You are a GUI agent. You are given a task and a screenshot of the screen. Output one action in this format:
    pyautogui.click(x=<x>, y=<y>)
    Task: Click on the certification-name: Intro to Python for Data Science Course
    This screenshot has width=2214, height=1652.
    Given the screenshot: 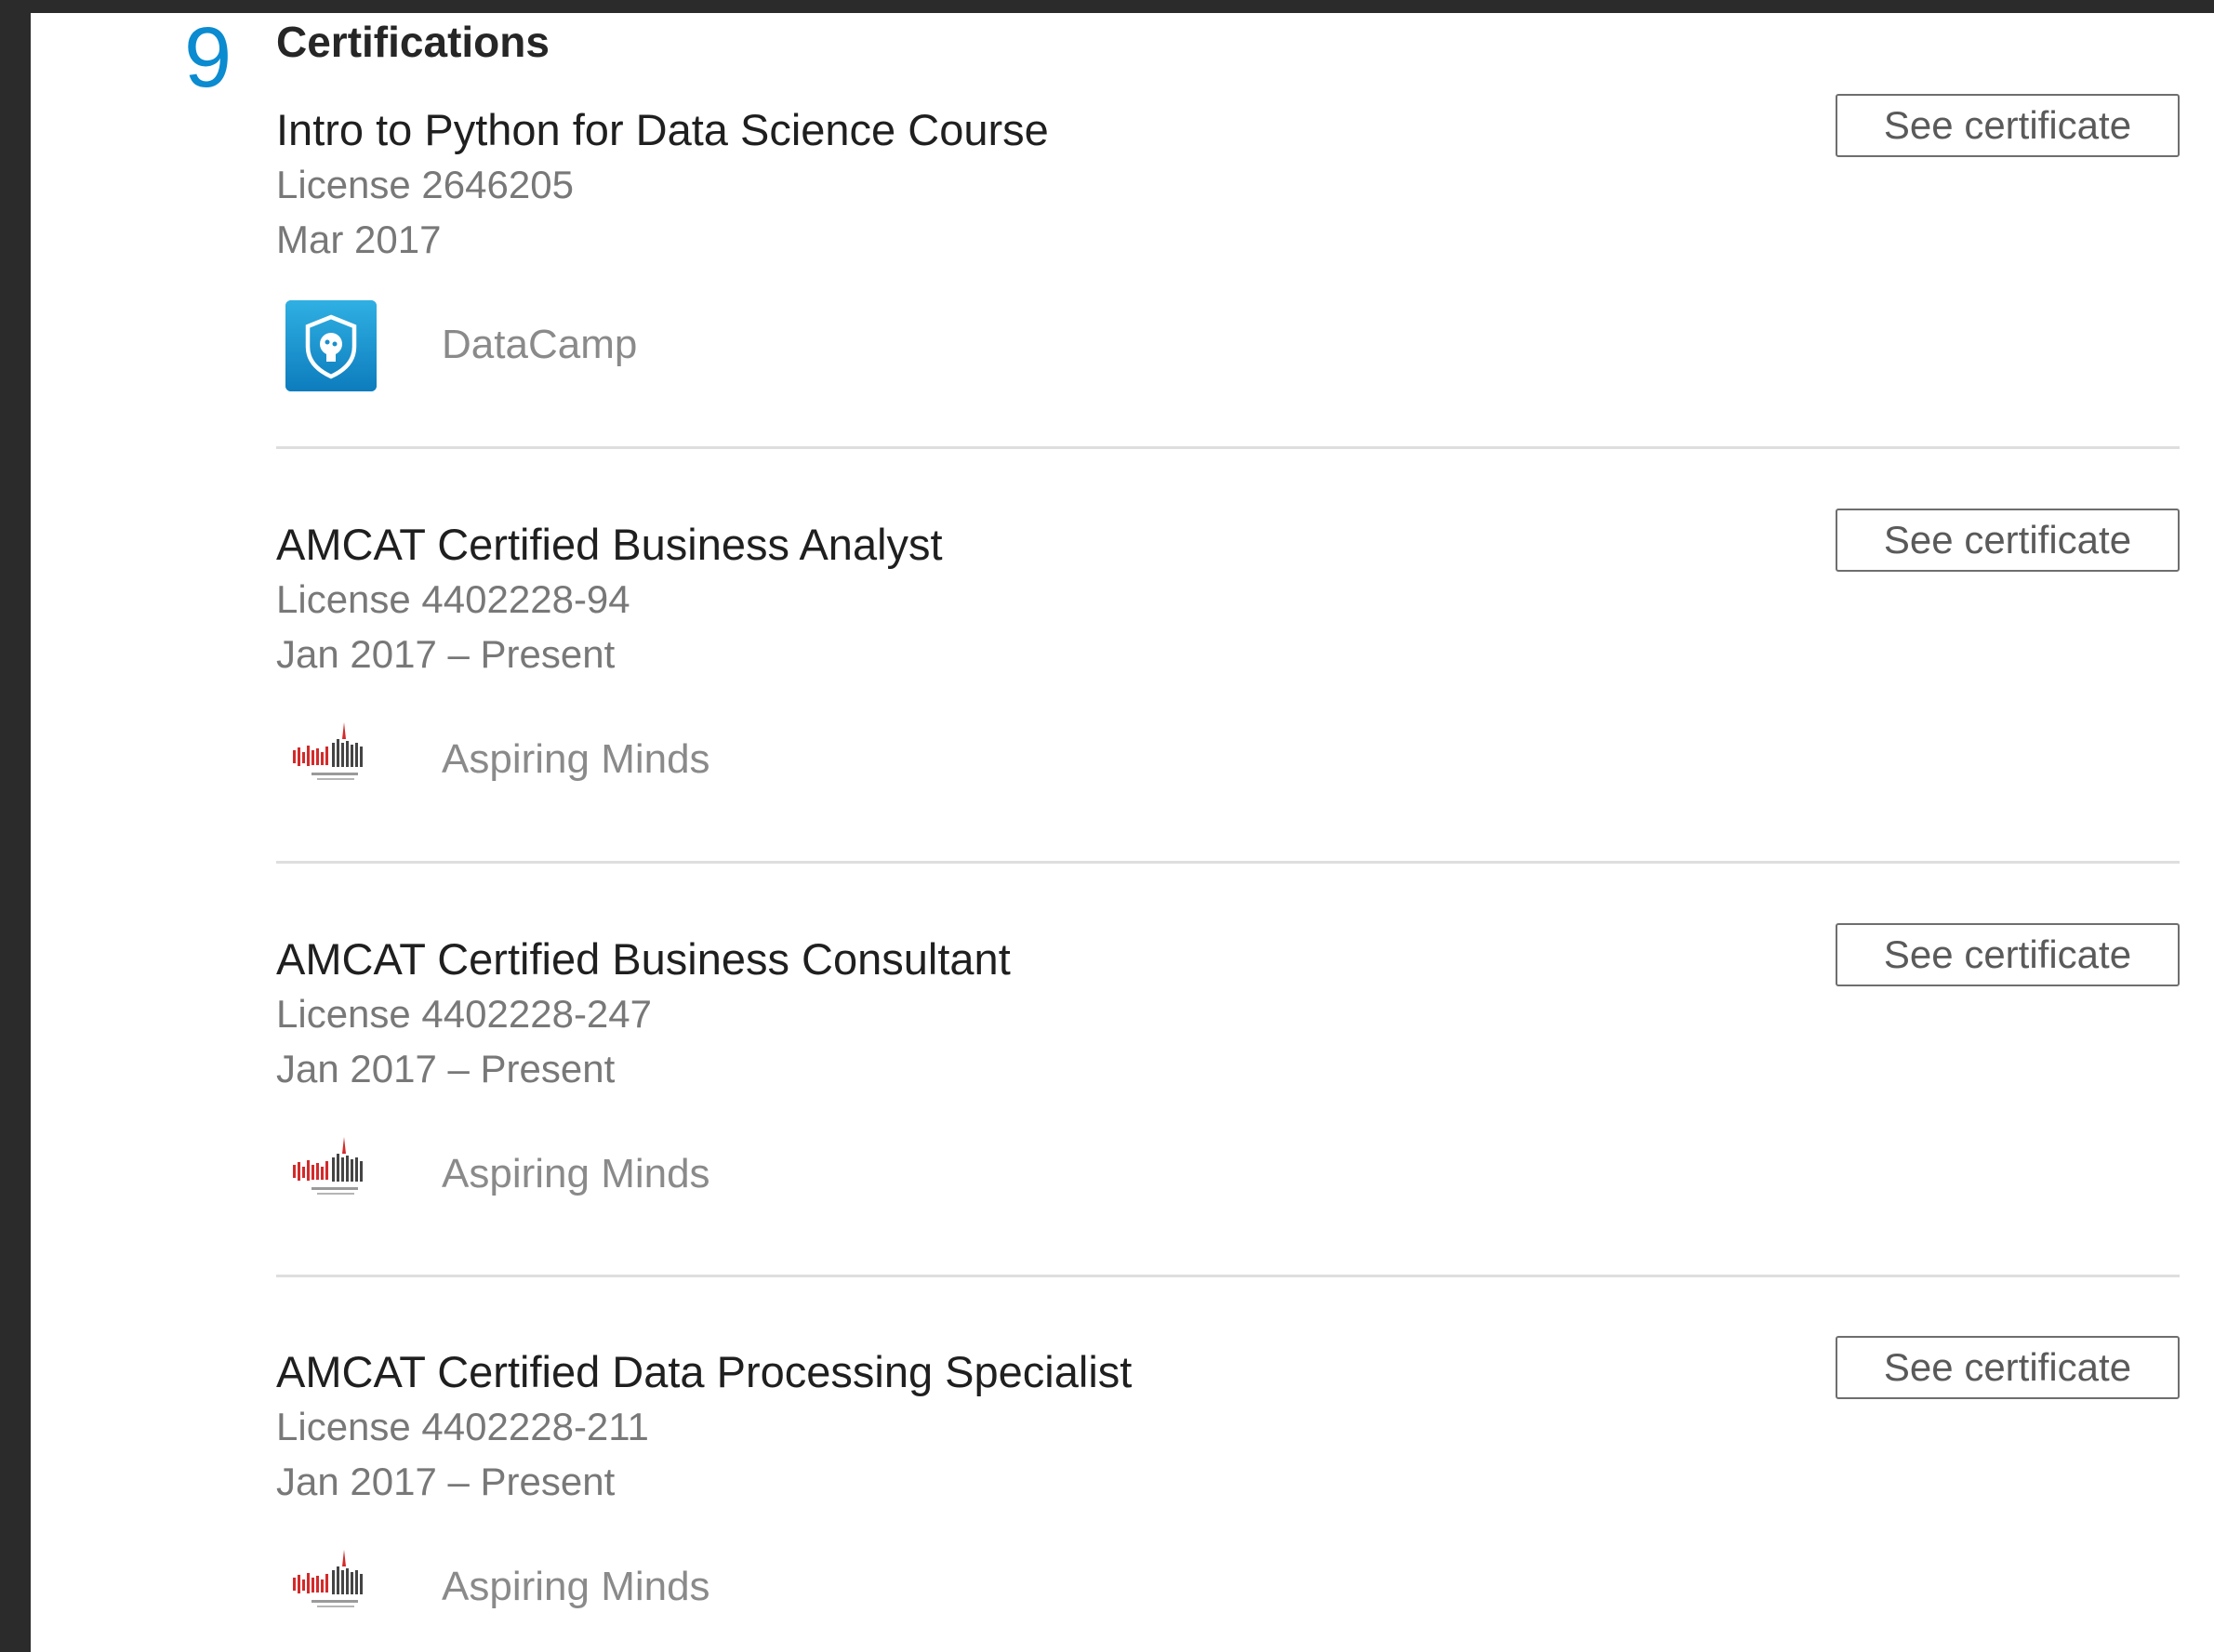 What is the action you would take?
    pyautogui.click(x=662, y=129)
    